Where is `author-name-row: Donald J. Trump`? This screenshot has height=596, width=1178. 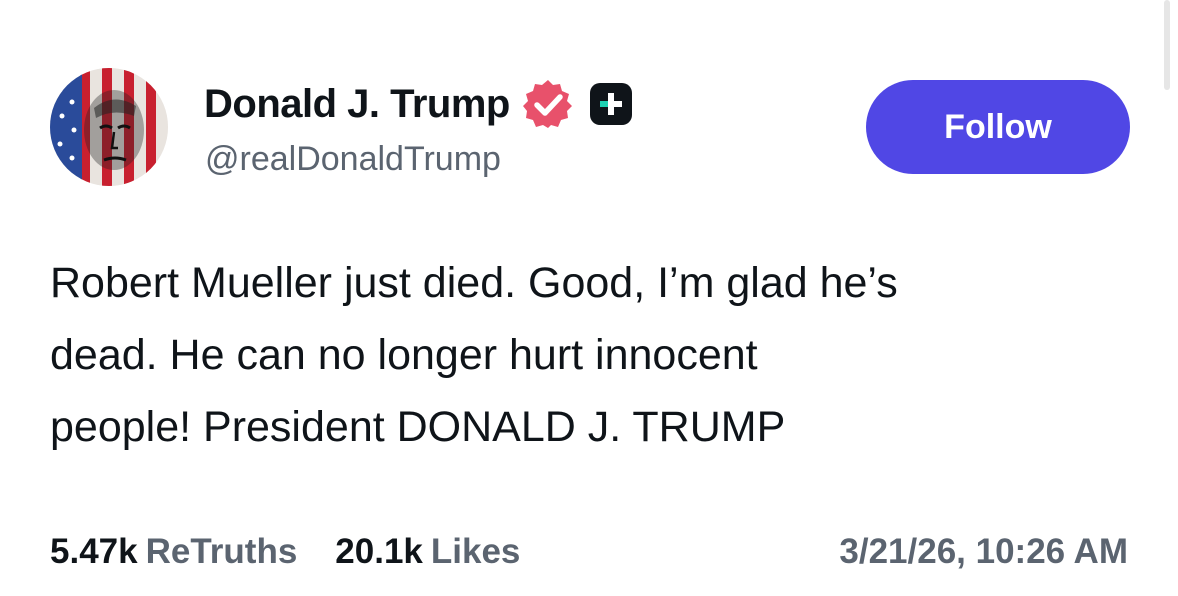 author-name-row: Donald J. Trump is located at coordinates (419, 104).